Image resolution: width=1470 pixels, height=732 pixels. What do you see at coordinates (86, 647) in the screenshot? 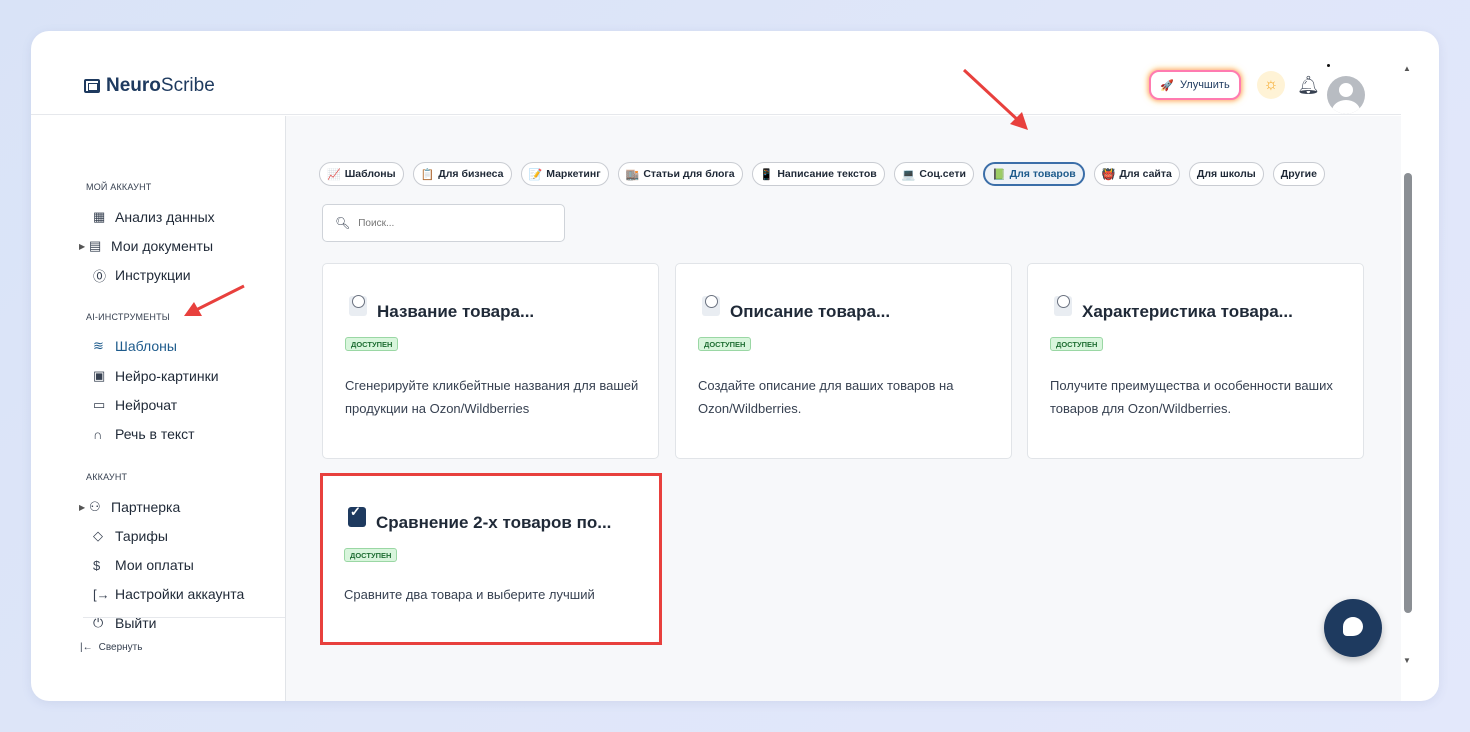
I see `collapse-arrow-icon: |←` at bounding box center [86, 647].